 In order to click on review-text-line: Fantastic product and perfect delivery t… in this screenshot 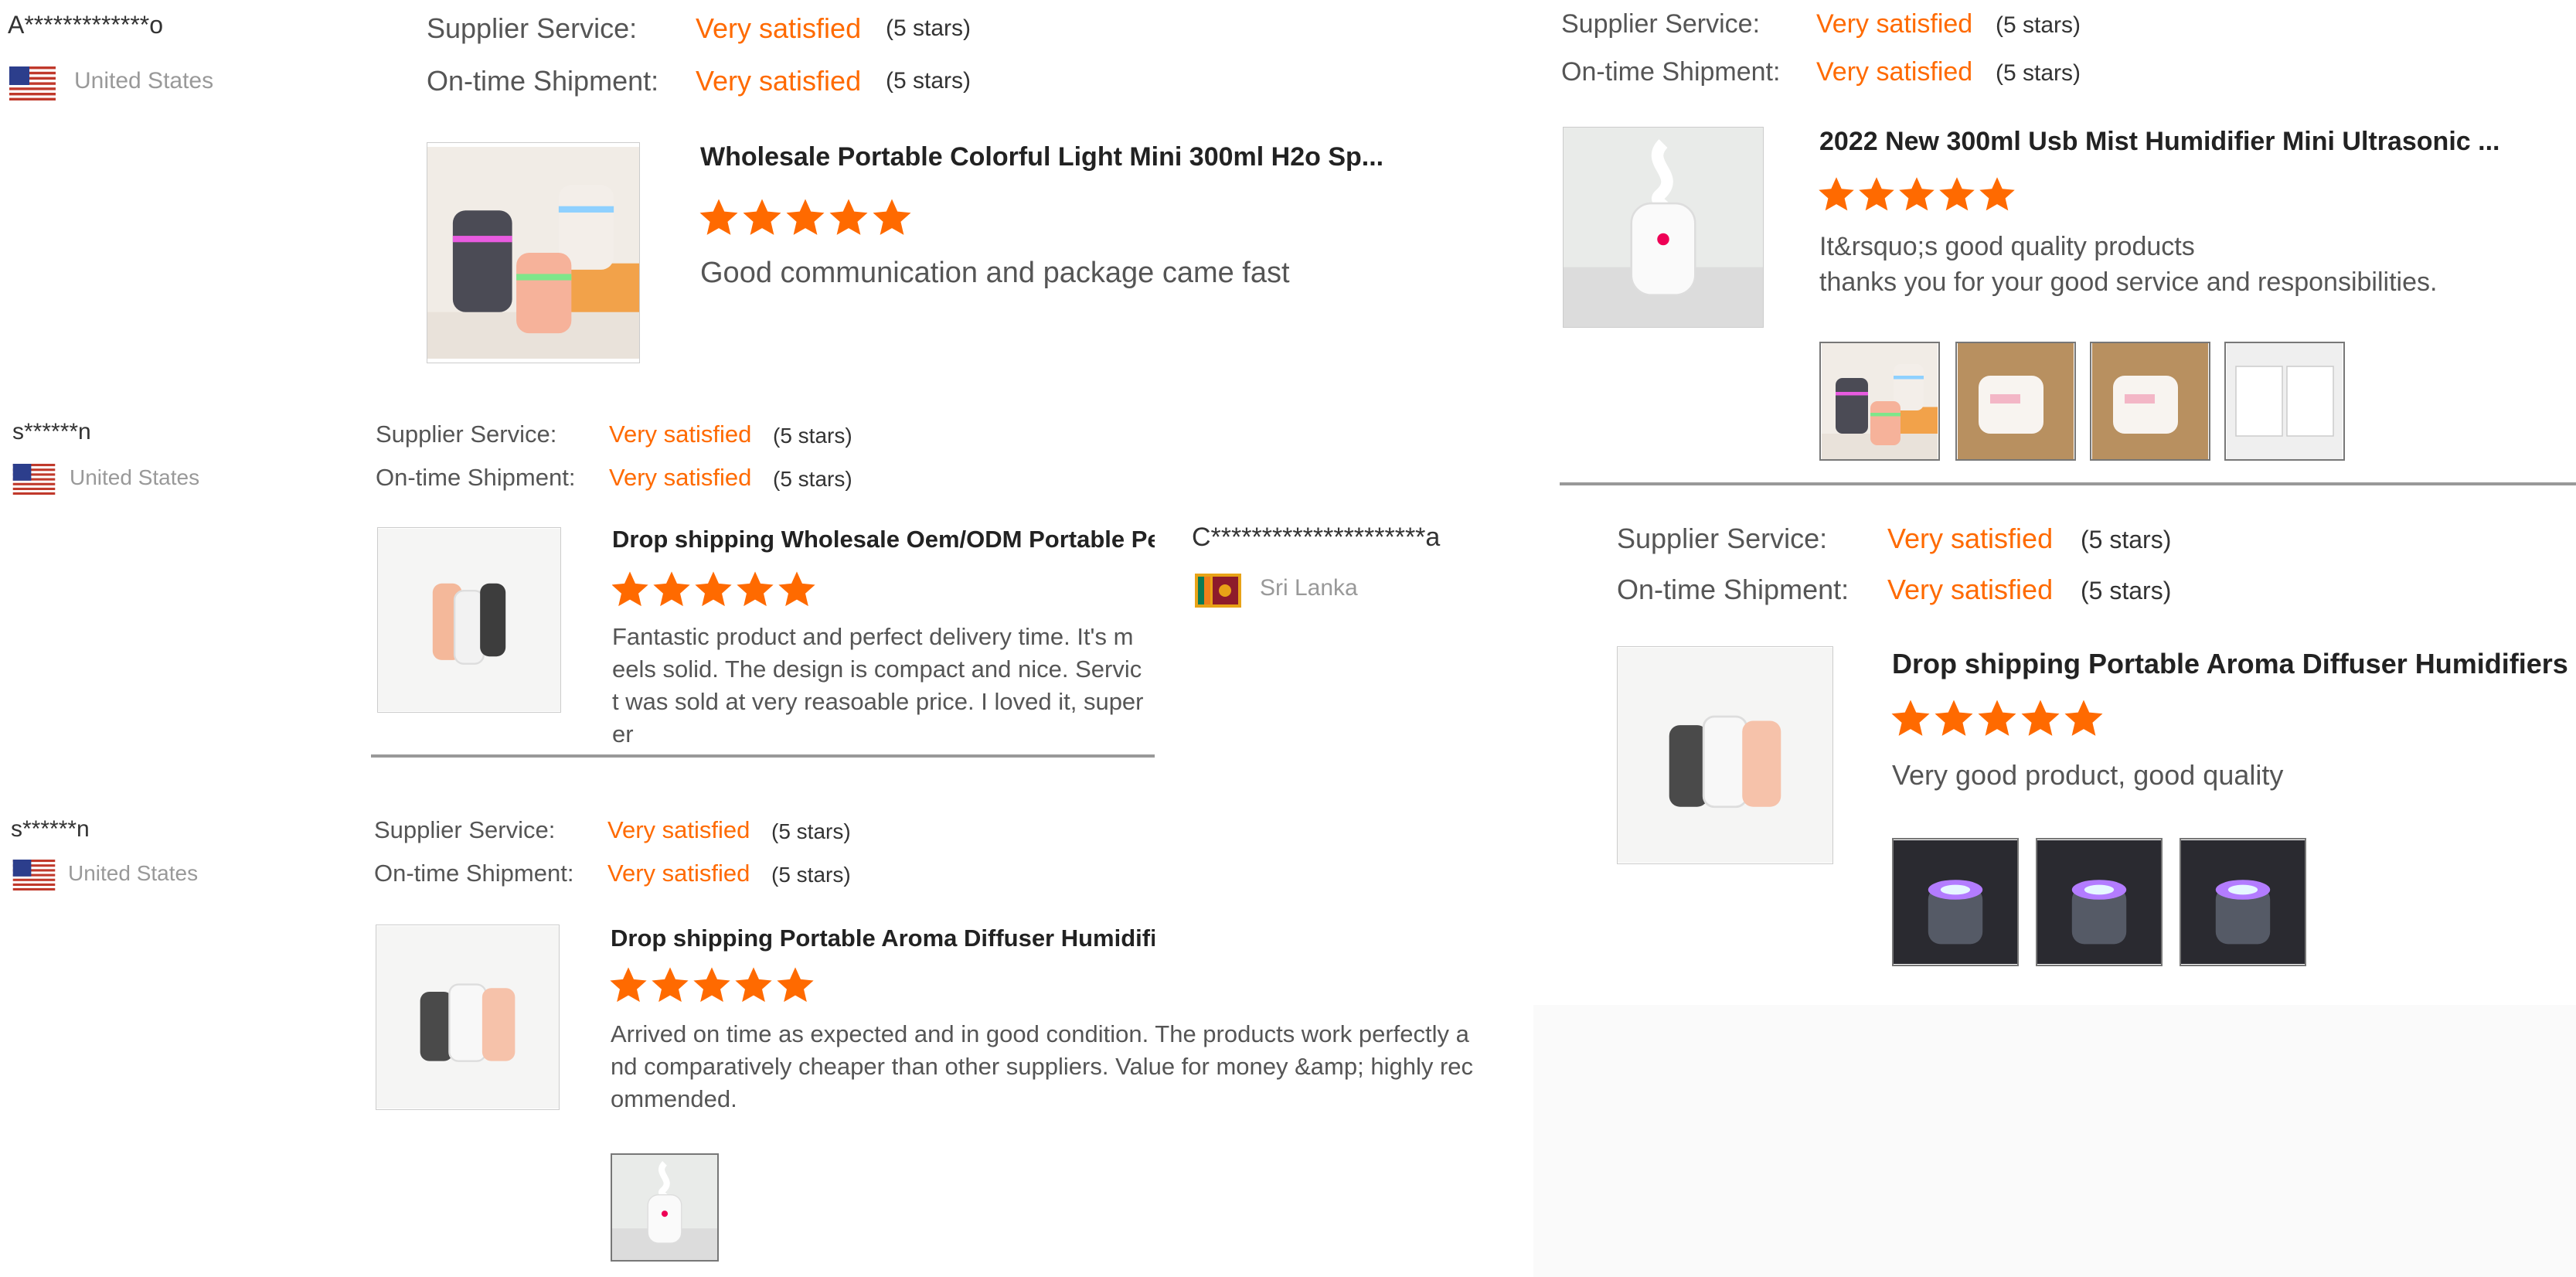, I will do `click(873, 636)`.